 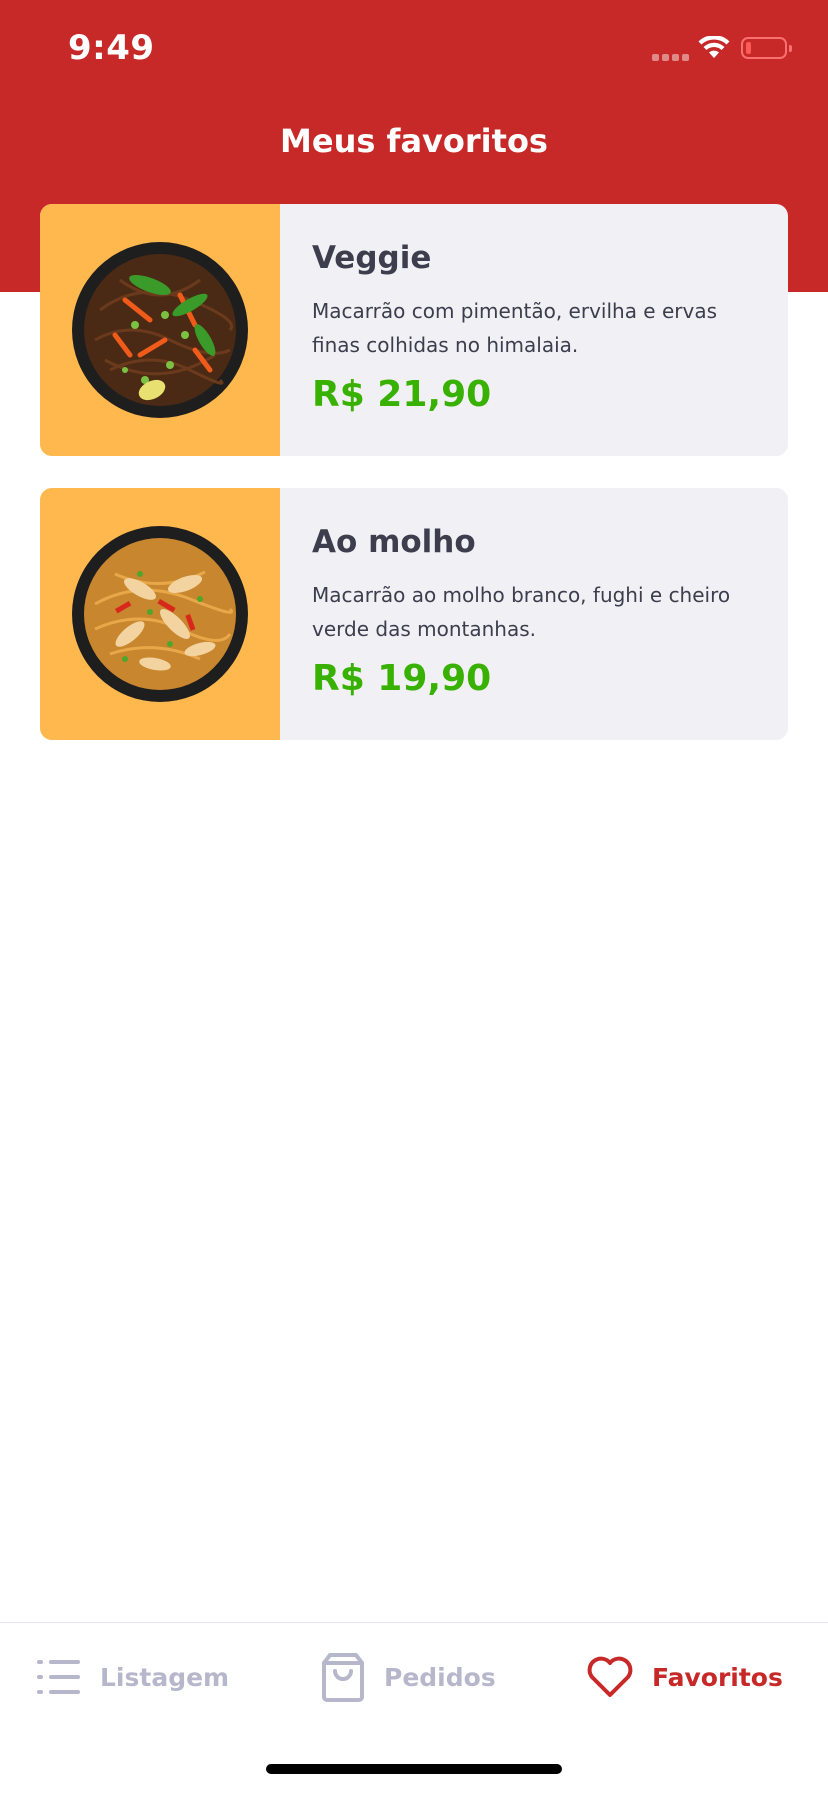 I want to click on home-indicator, so click(x=414, y=1769).